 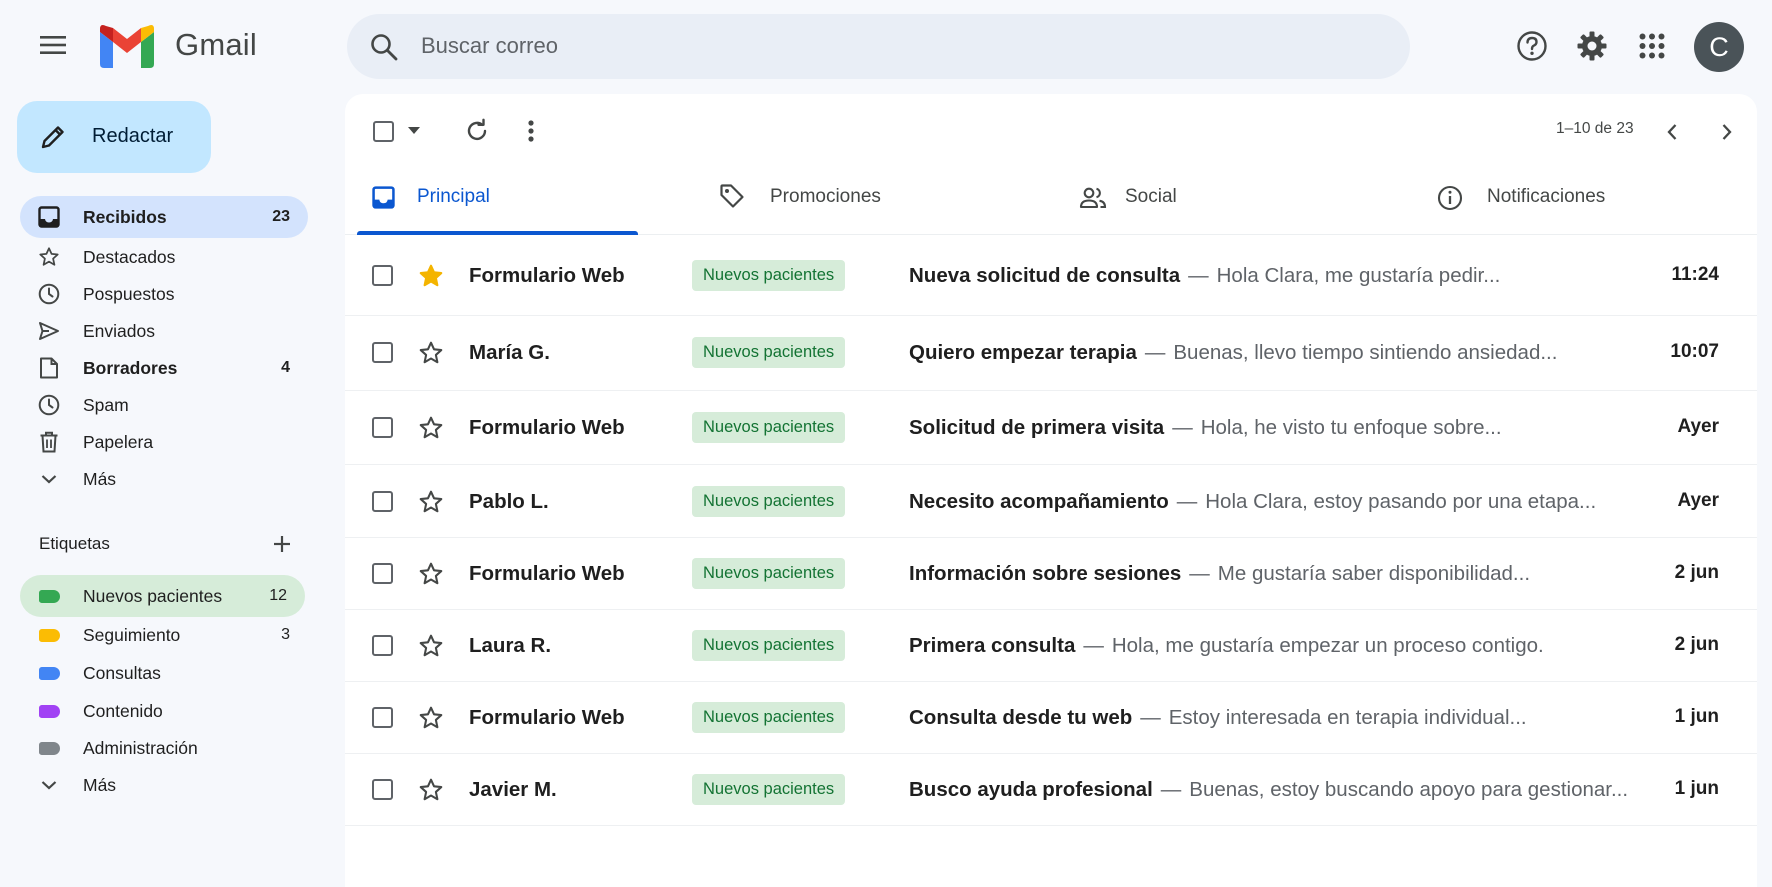 What do you see at coordinates (164, 748) in the screenshot?
I see `sidebar-label-administracion: Administración` at bounding box center [164, 748].